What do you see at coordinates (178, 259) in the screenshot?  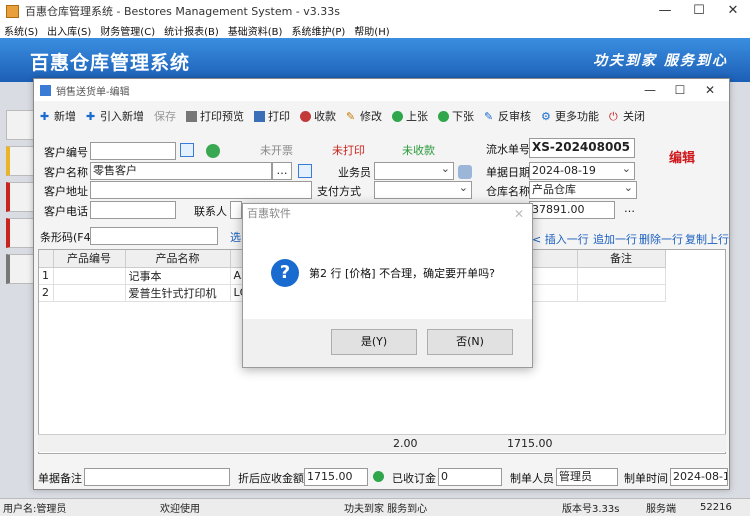 I see `col-product-name: 产品名称` at bounding box center [178, 259].